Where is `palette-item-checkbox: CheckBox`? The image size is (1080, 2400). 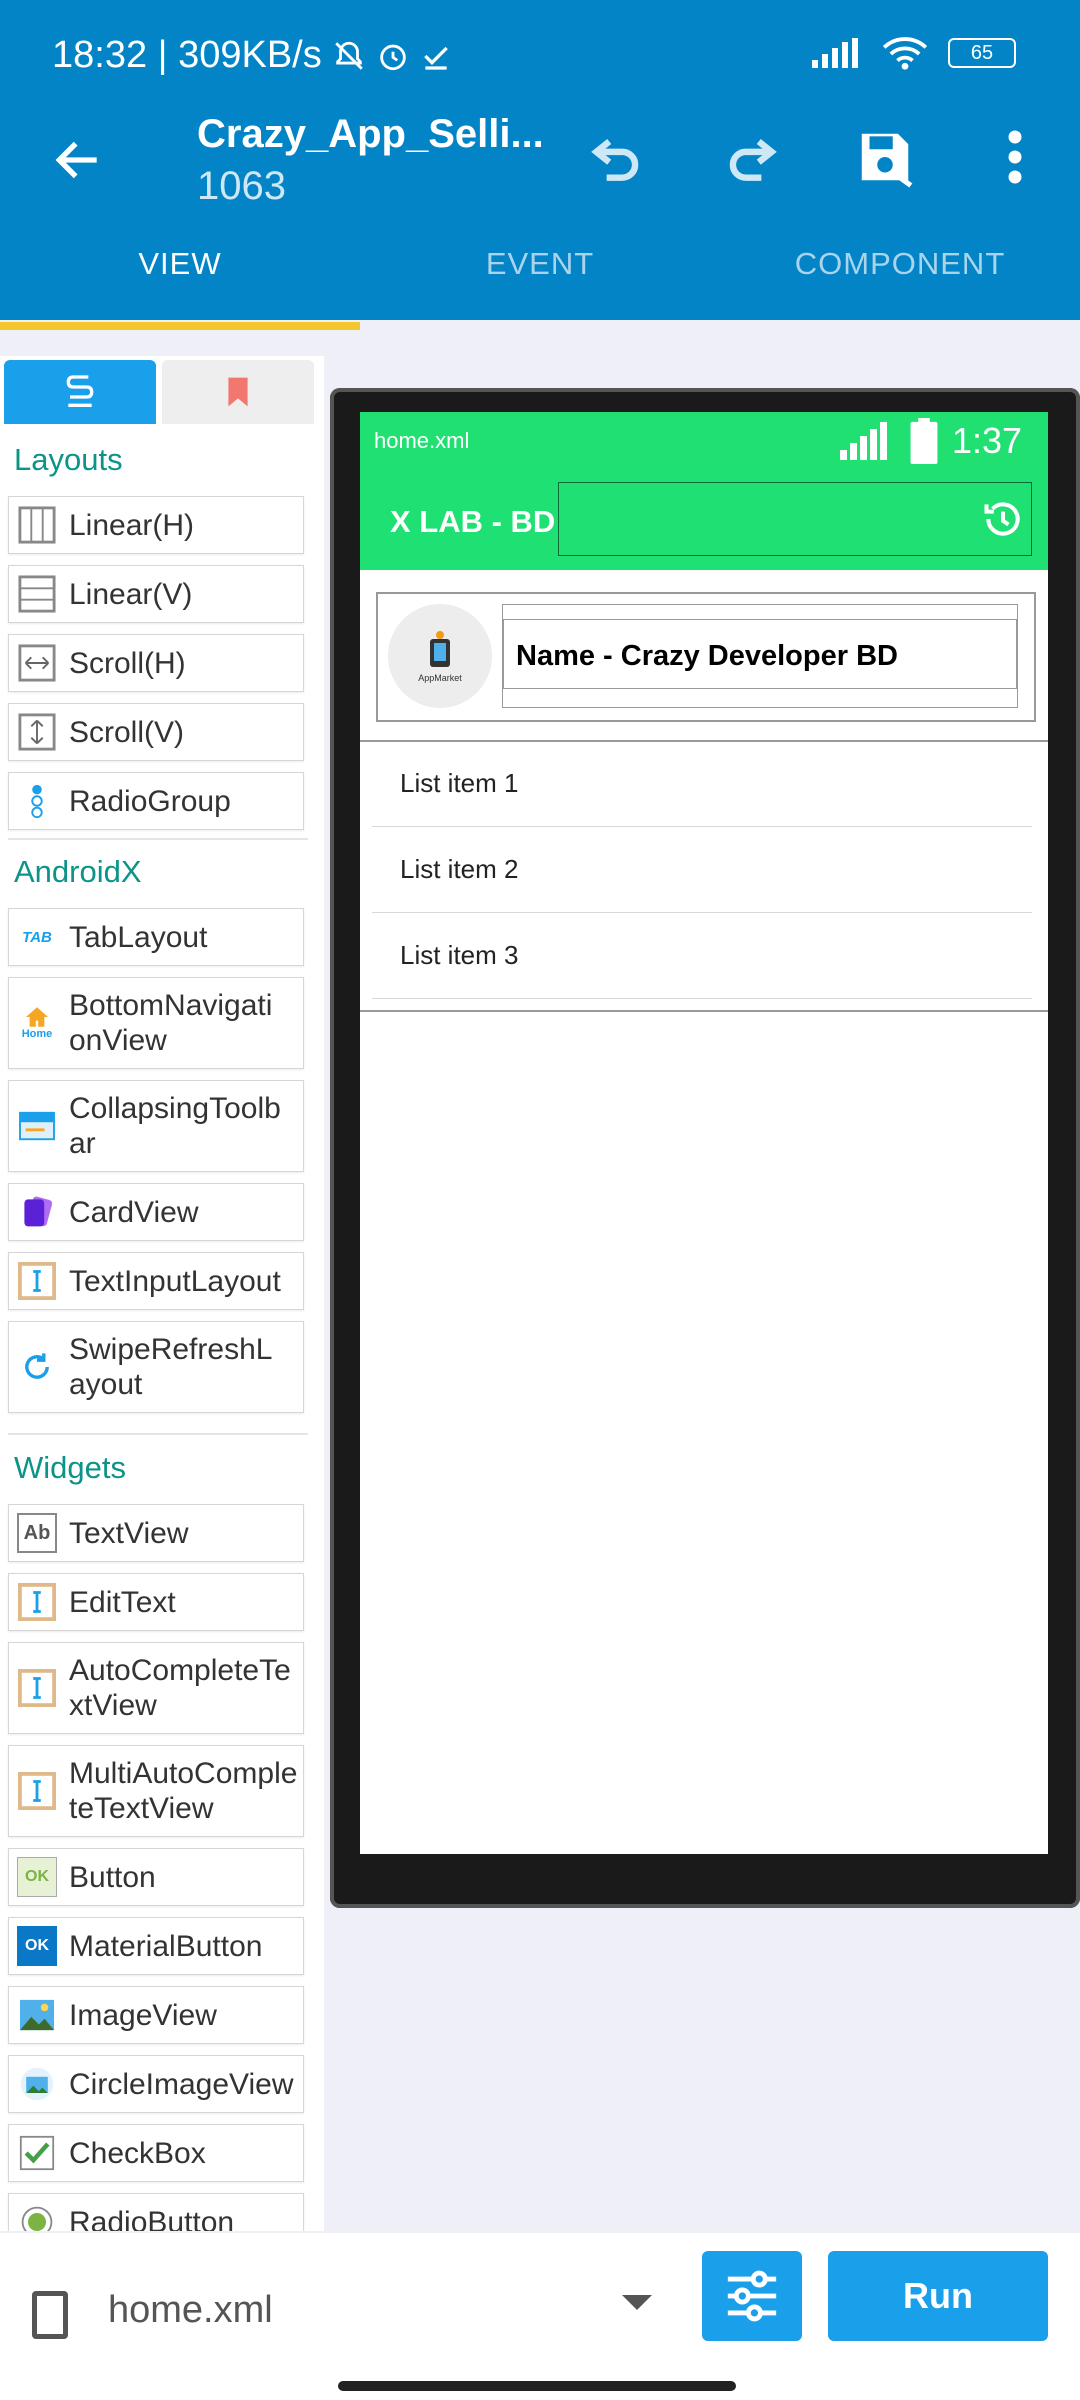
palette-item-checkbox: CheckBox is located at coordinates (156, 2153).